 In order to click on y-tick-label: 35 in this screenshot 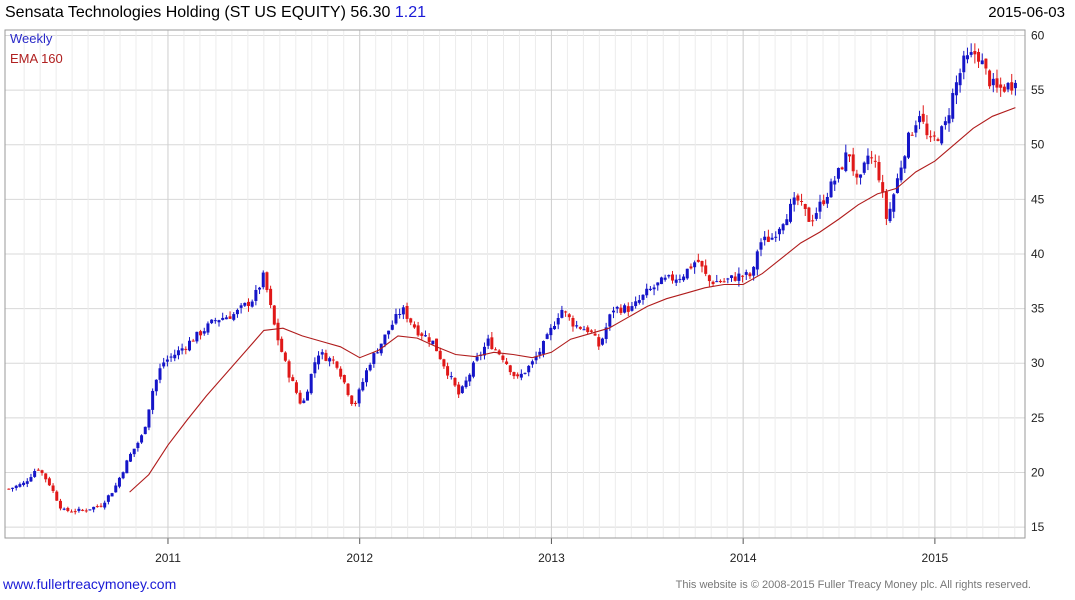, I will do `click(1038, 309)`.